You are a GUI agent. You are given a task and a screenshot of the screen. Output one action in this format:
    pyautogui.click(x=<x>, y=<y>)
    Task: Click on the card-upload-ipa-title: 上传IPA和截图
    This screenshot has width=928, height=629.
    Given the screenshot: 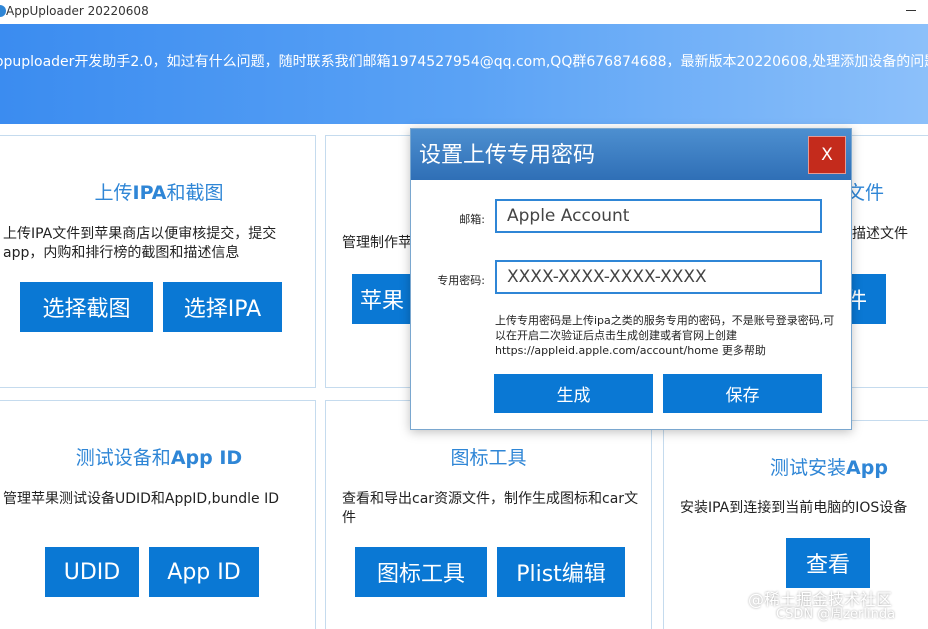 What is the action you would take?
    pyautogui.click(x=159, y=193)
    